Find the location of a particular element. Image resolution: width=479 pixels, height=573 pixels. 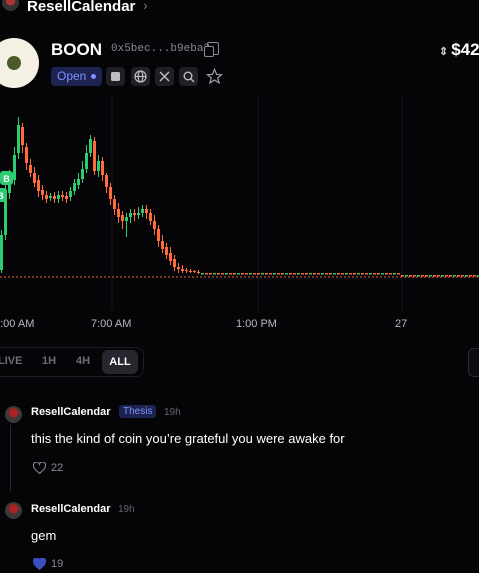

like-button: 22 is located at coordinates (48, 468).